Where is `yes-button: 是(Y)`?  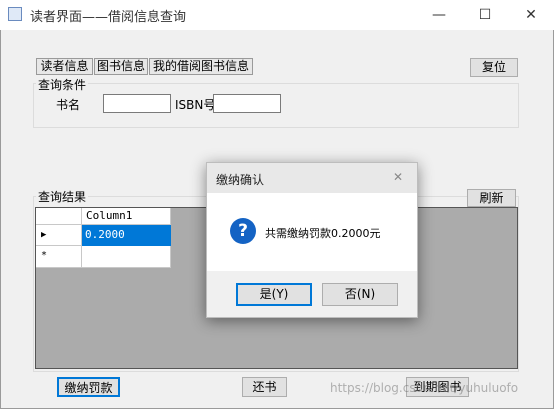
yes-button: 是(Y) is located at coordinates (274, 294).